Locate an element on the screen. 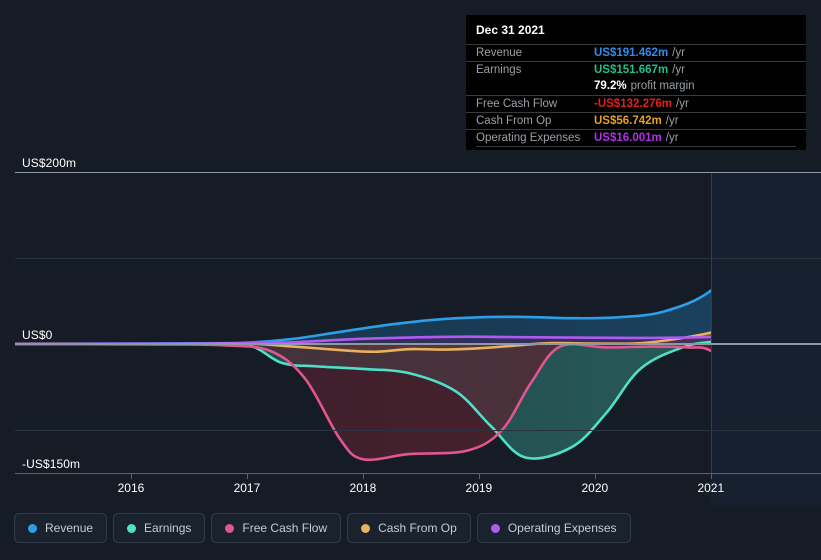 The width and height of the screenshot is (821, 560). tooltip-row-value: US$191.462m is located at coordinates (631, 53).